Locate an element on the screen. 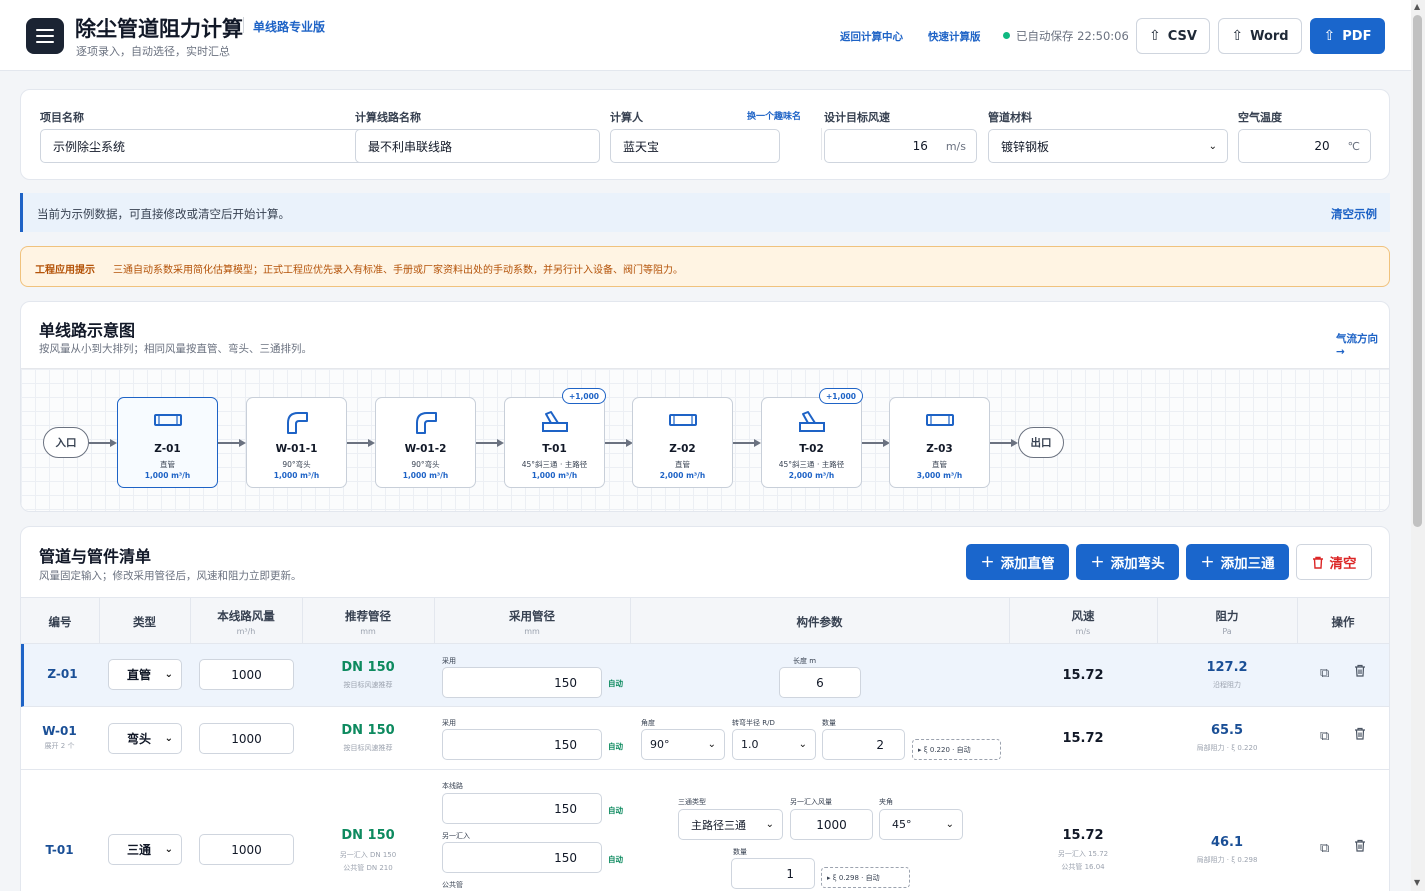 The width and height of the screenshot is (1425, 891). material-select: 镀锌钢板 ⌄ is located at coordinates (1108, 146).